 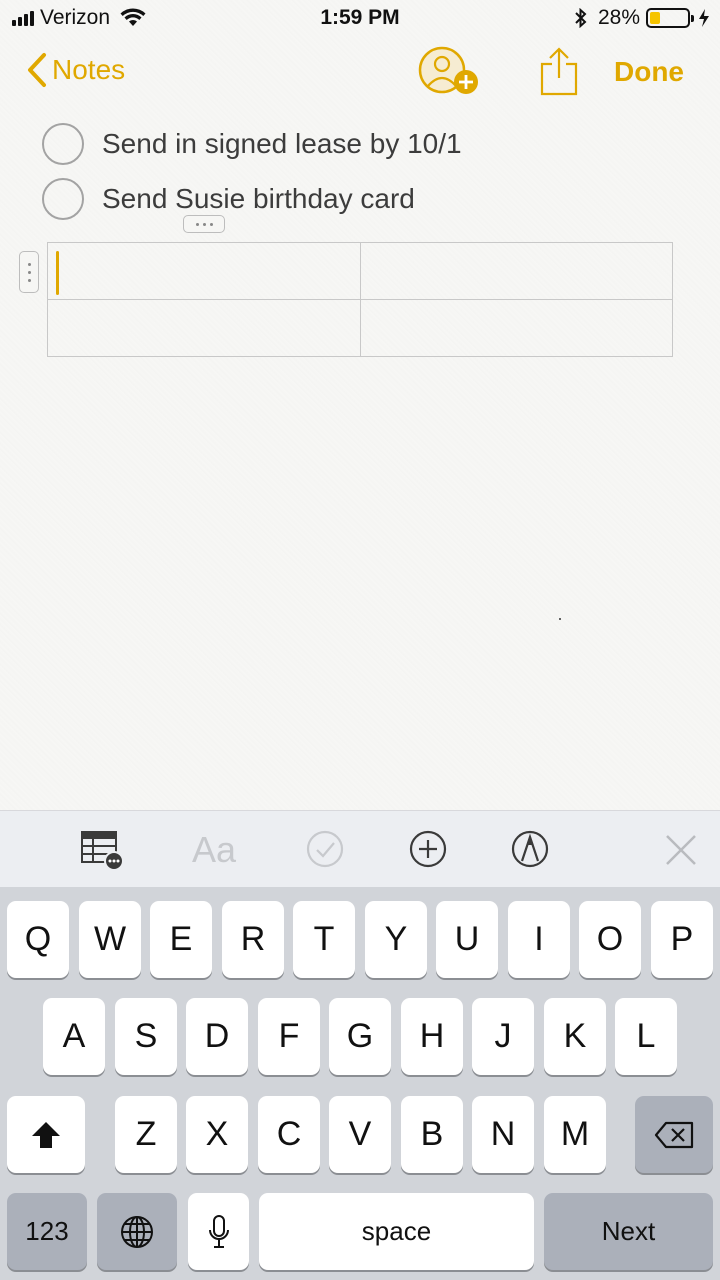 I want to click on key-r: R, so click(x=253, y=939).